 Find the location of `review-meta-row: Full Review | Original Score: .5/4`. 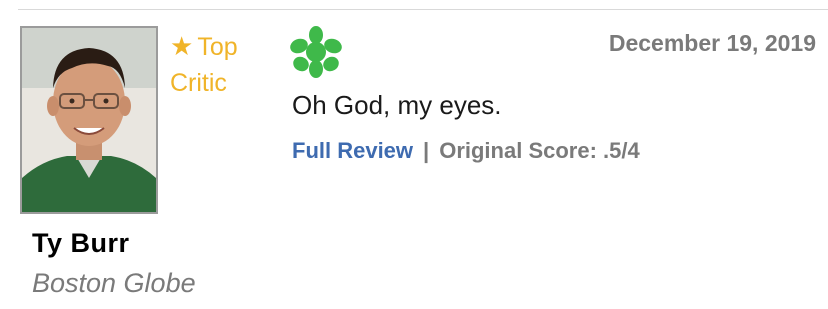

review-meta-row: Full Review | Original Score: .5/4 is located at coordinates (466, 151).